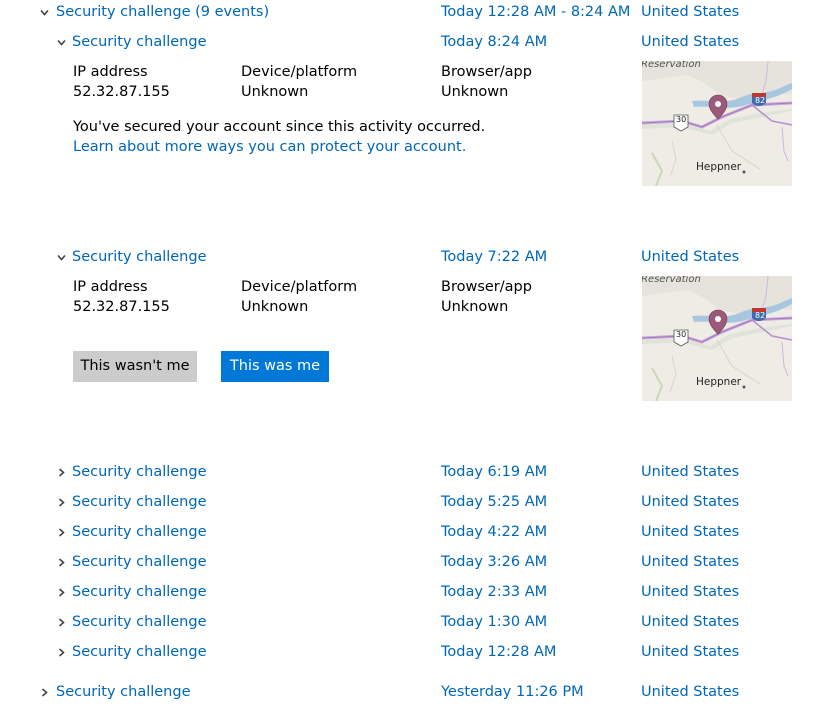 The image size is (819, 711). What do you see at coordinates (499, 652) in the screenshot?
I see `event-time: Today 12:28 AM` at bounding box center [499, 652].